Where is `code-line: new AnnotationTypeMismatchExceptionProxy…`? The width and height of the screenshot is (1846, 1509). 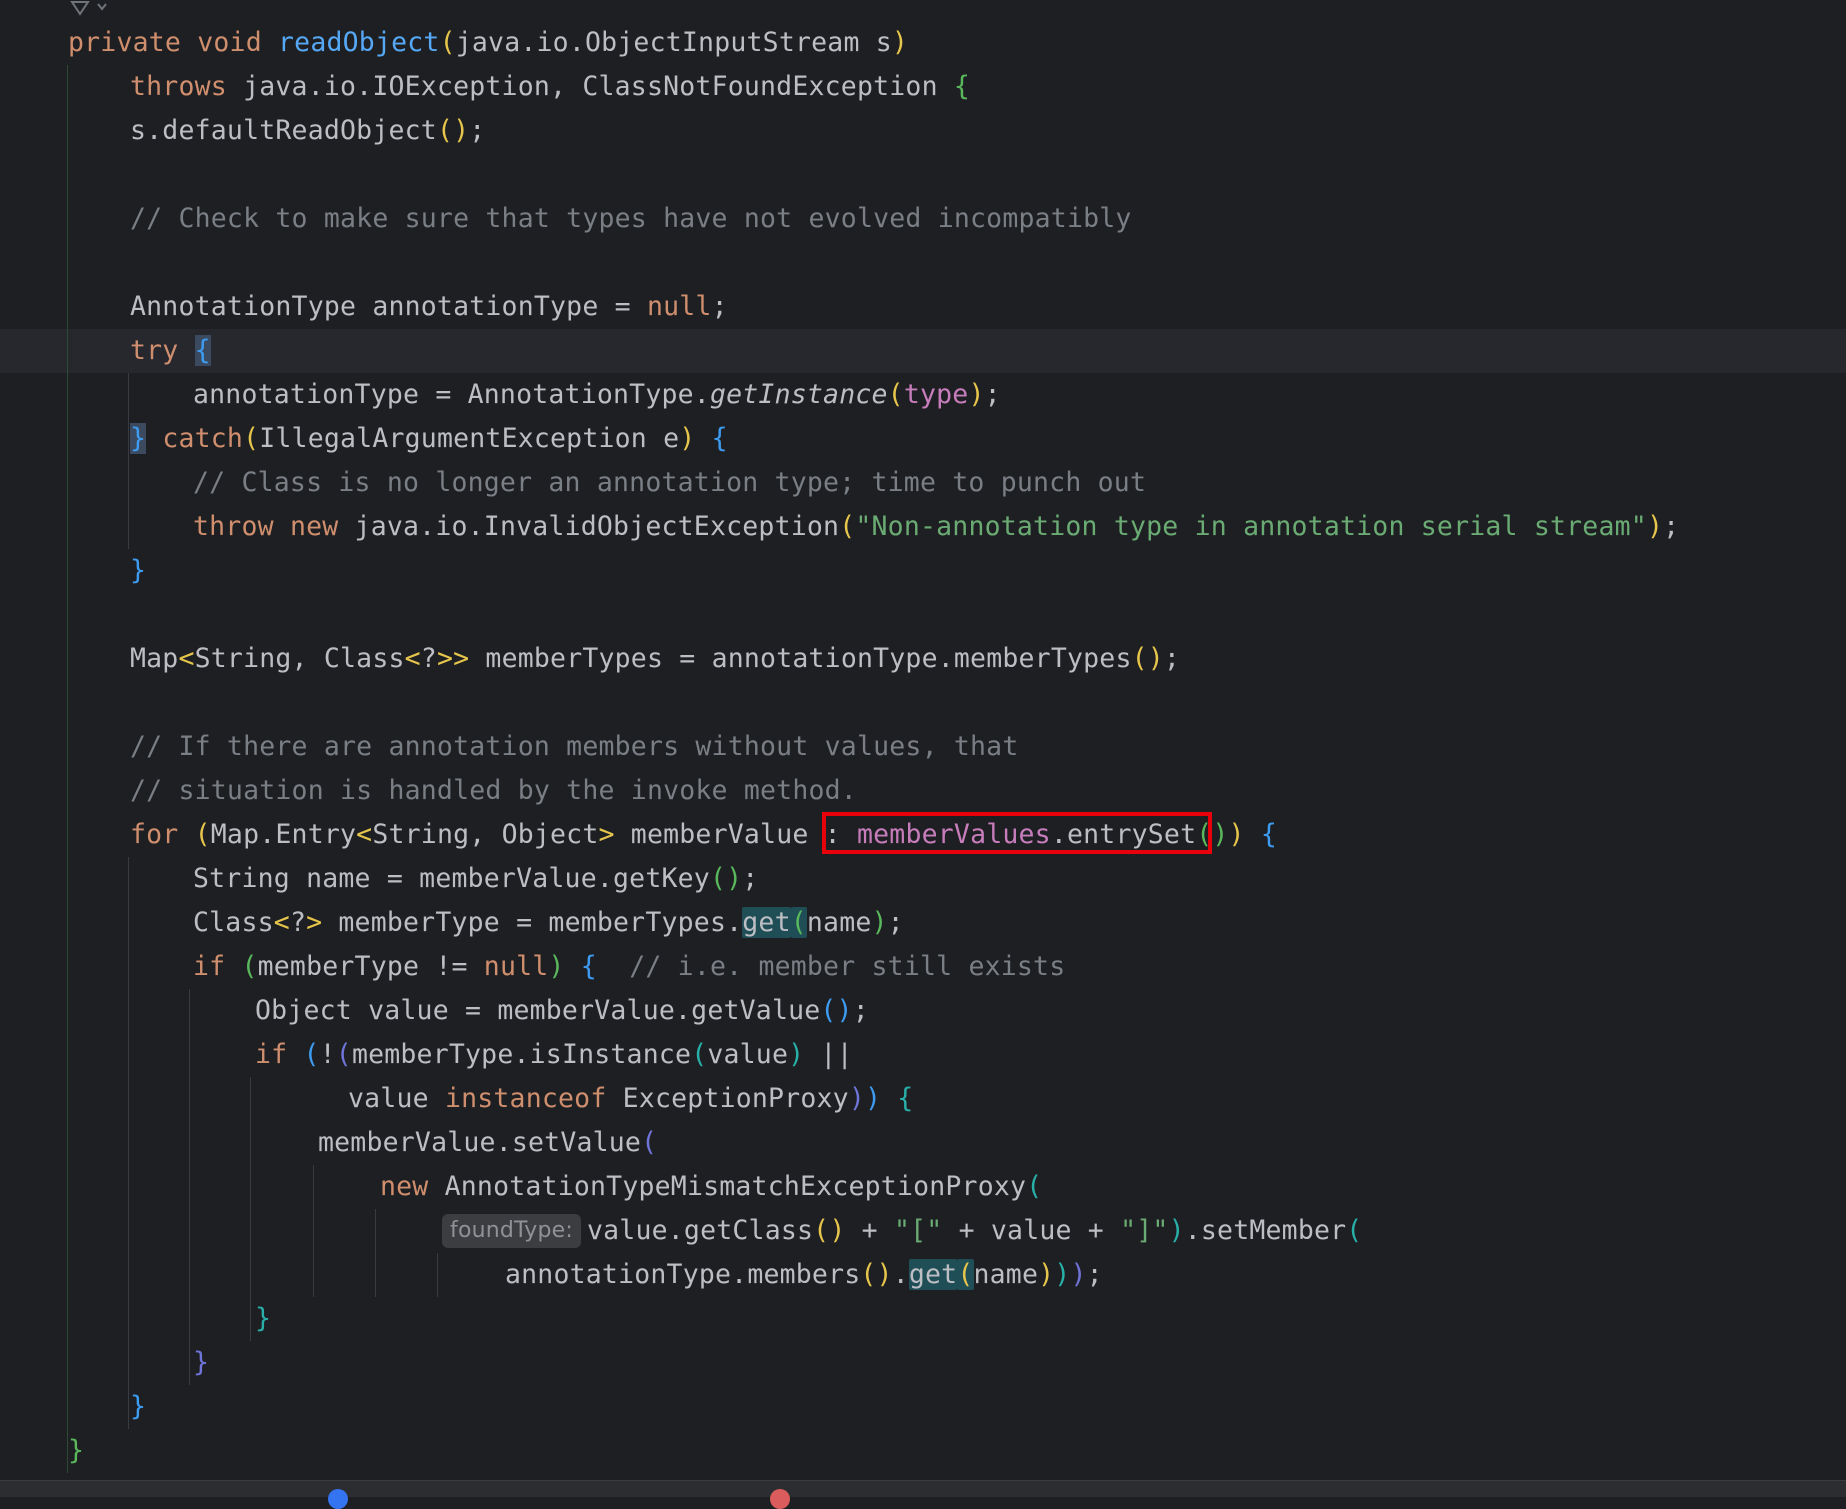
code-line: new AnnotationTypeMismatchExceptionProxy… is located at coordinates (923, 1187).